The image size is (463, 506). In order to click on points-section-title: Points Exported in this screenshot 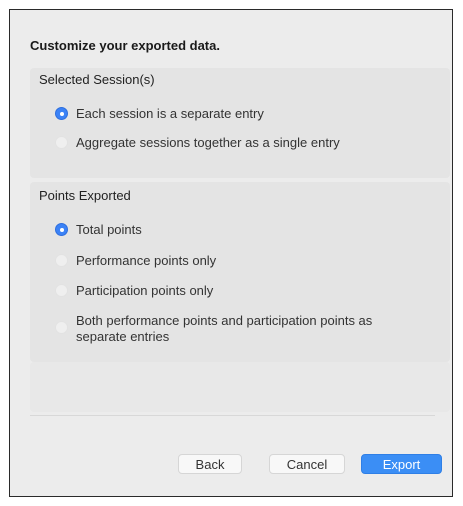, I will do `click(85, 195)`.